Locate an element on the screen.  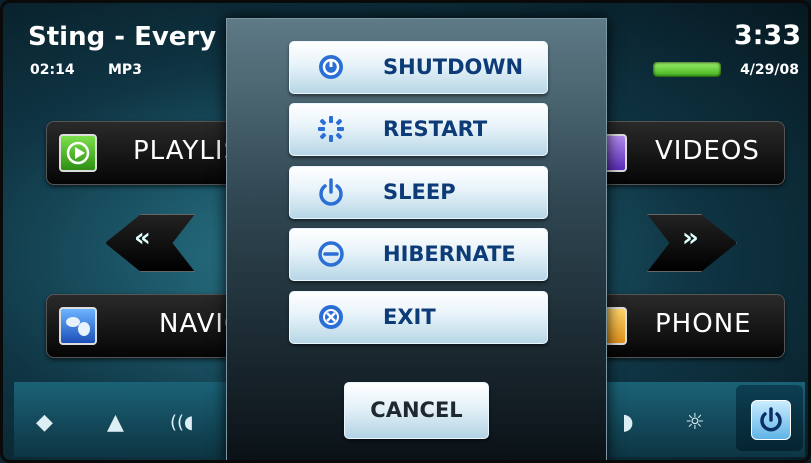
world-map-icon is located at coordinates (78, 326).